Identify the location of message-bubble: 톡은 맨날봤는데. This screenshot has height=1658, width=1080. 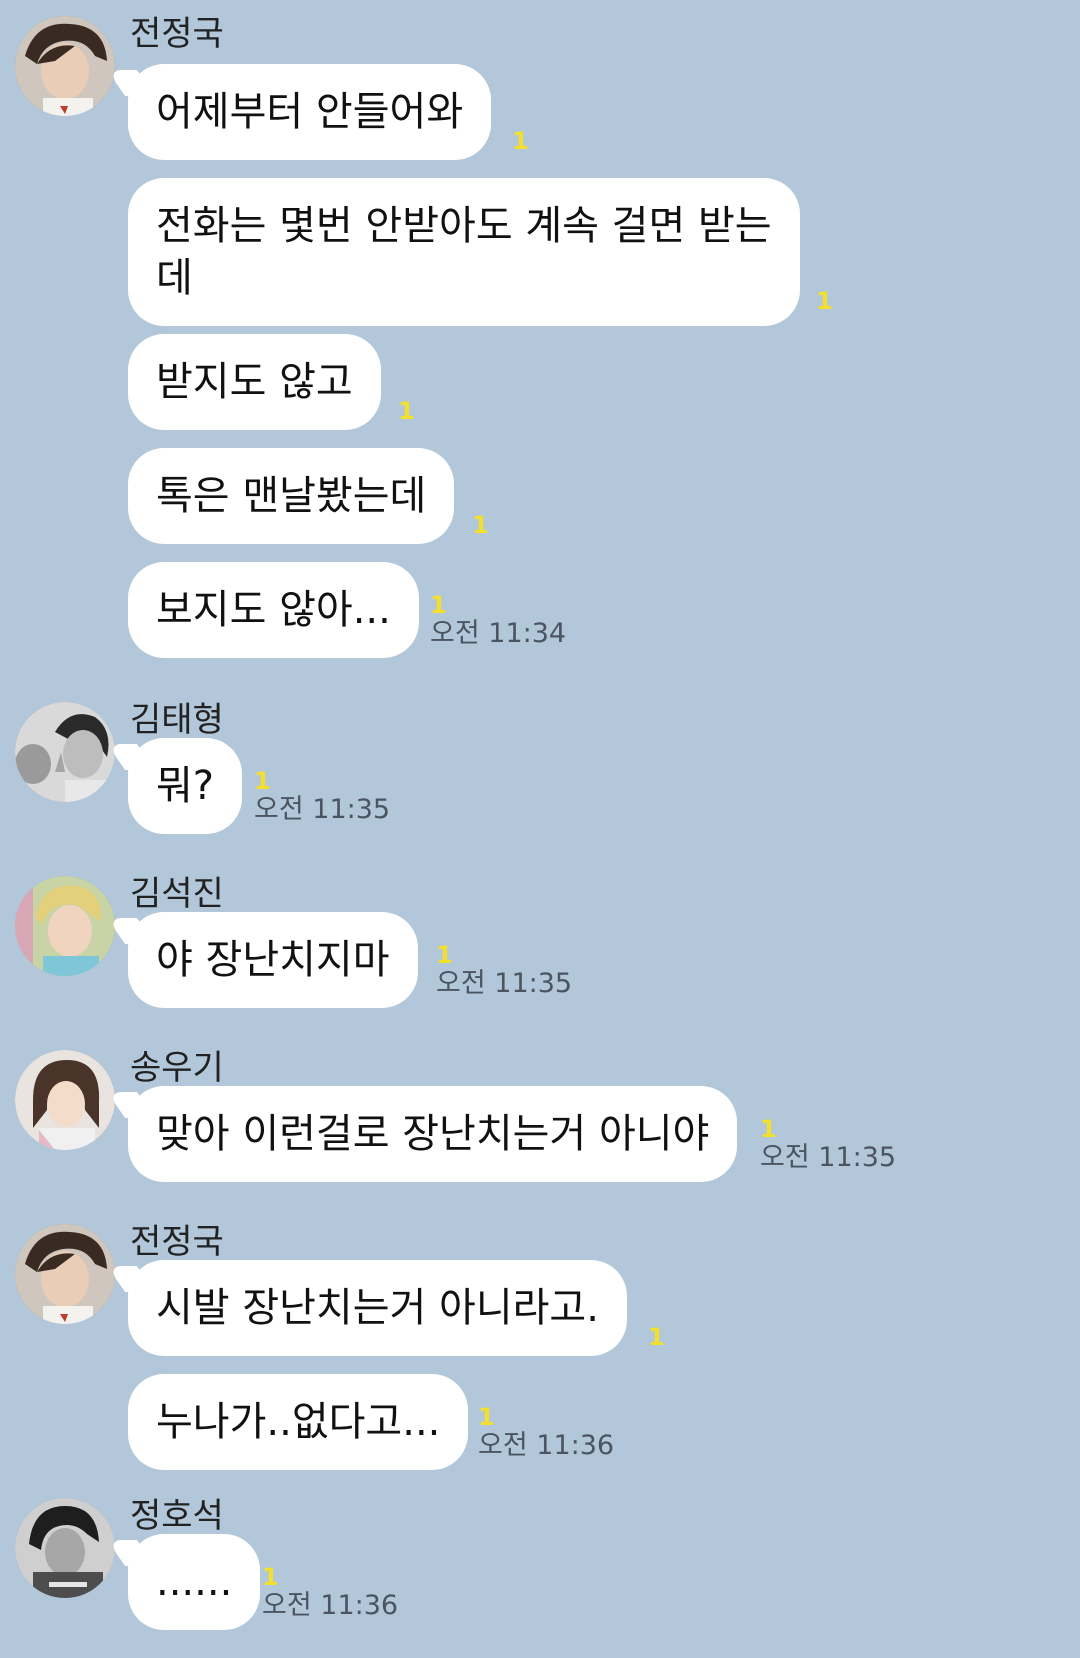
(291, 496).